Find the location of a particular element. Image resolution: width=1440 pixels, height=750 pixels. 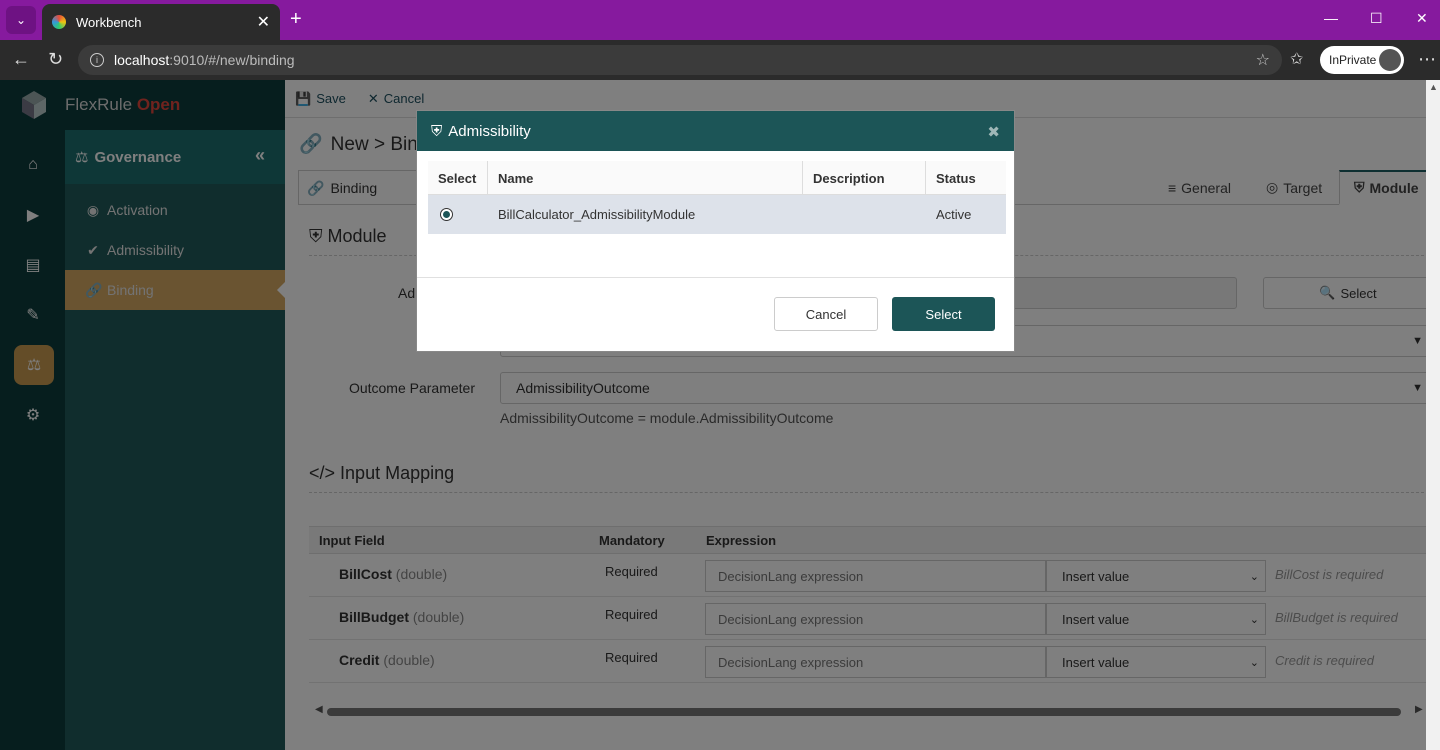

modal-title: Admissibility is located at coordinates (489, 131).